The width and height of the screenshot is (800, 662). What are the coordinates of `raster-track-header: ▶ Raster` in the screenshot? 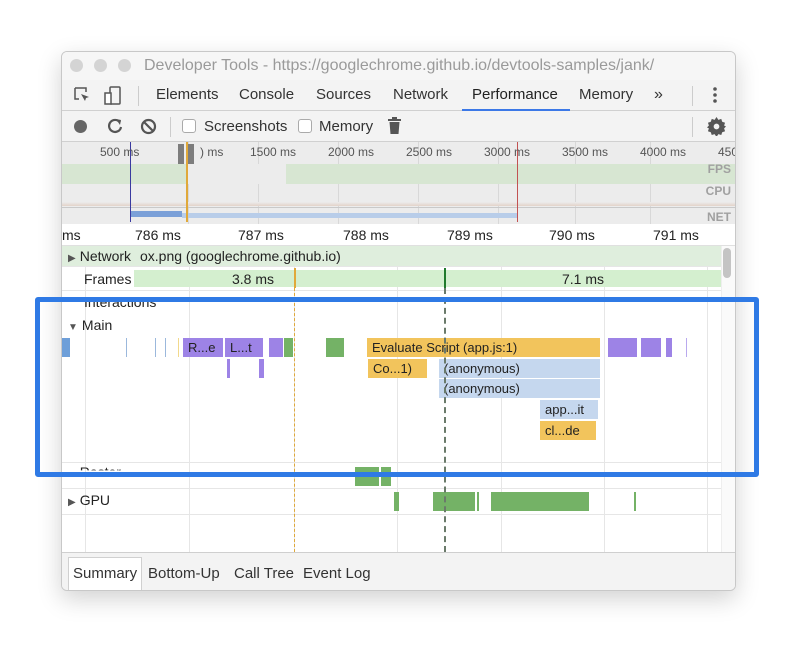 It's located at (94, 467).